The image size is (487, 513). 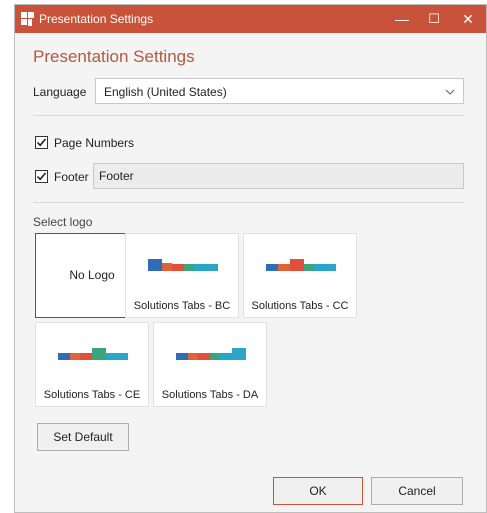 I want to click on language-select: English (United States), so click(x=279, y=91).